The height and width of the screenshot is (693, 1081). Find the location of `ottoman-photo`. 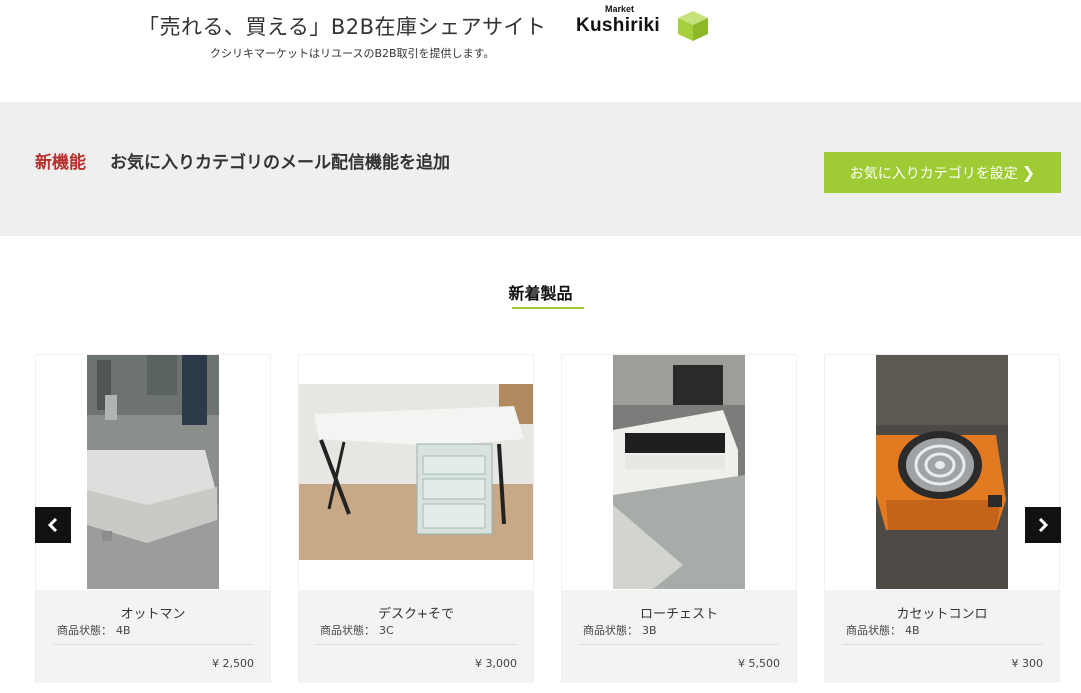

ottoman-photo is located at coordinates (153, 472).